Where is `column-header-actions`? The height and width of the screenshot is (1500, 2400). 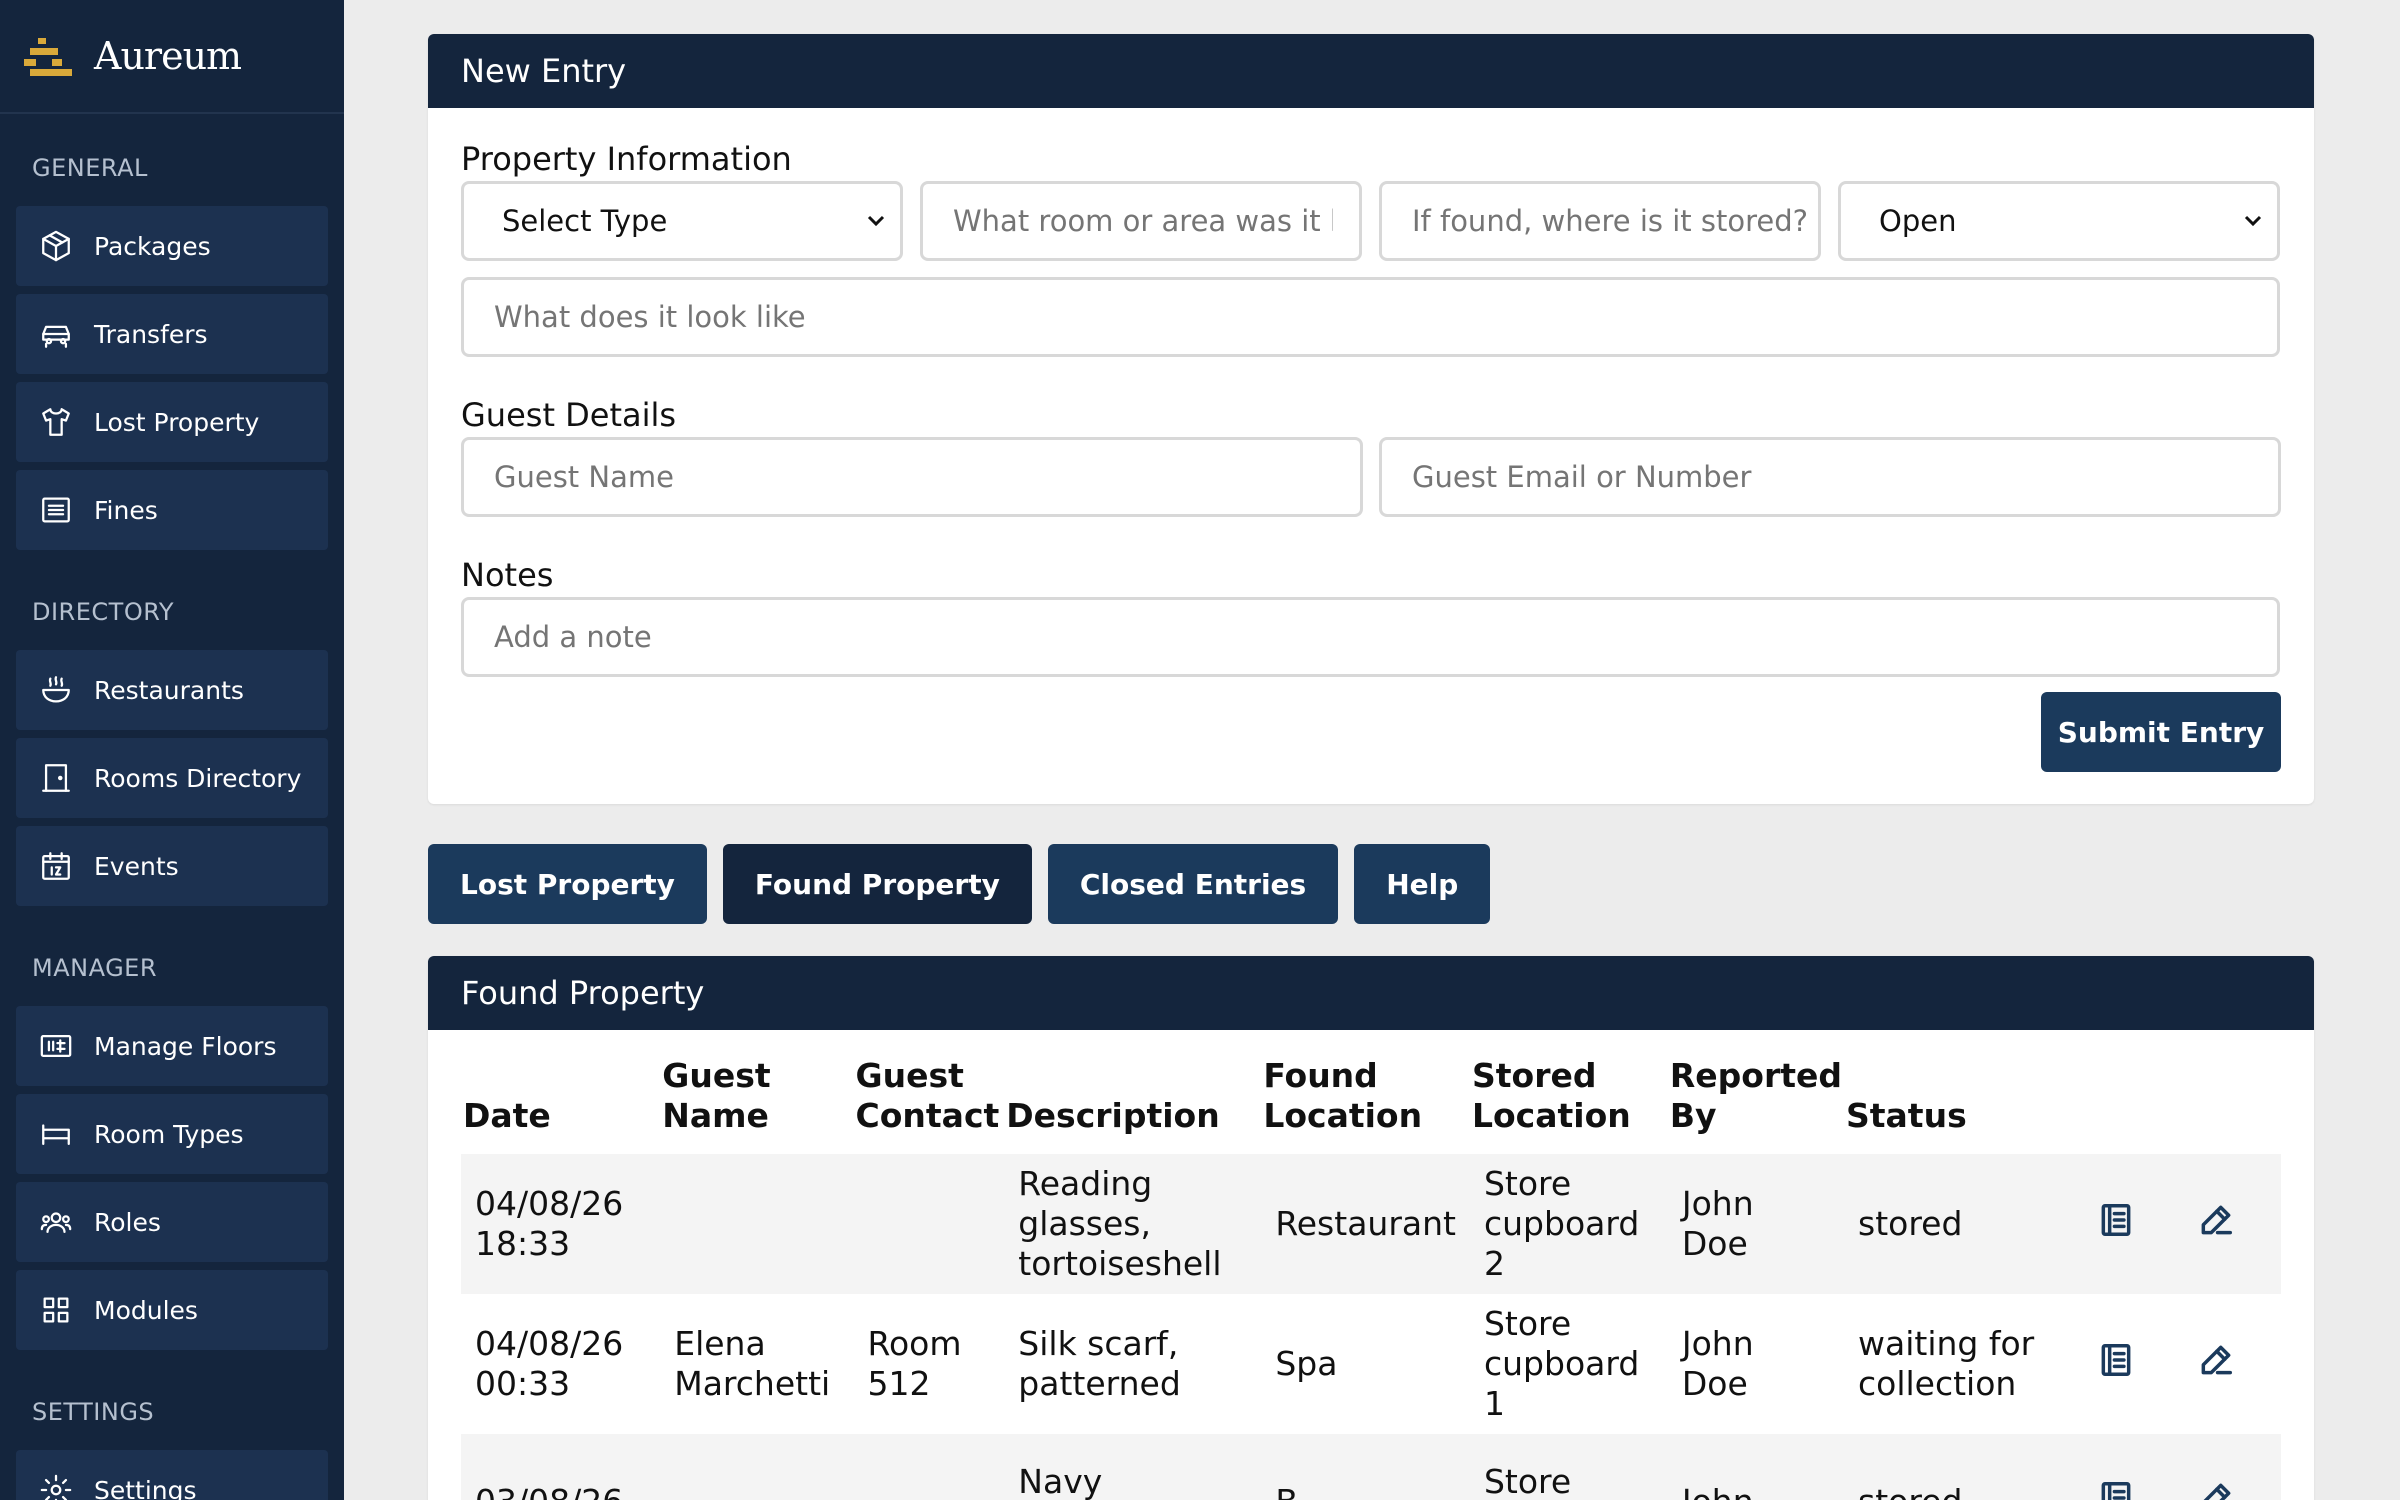 column-header-actions is located at coordinates (2232, 1105).